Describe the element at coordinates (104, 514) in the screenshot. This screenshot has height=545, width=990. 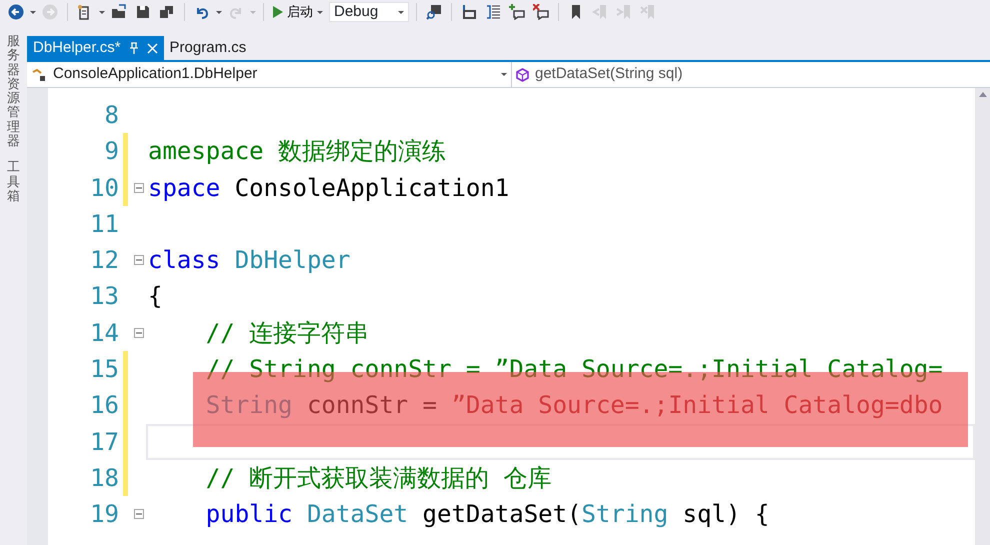
I see `line-number: 19` at that location.